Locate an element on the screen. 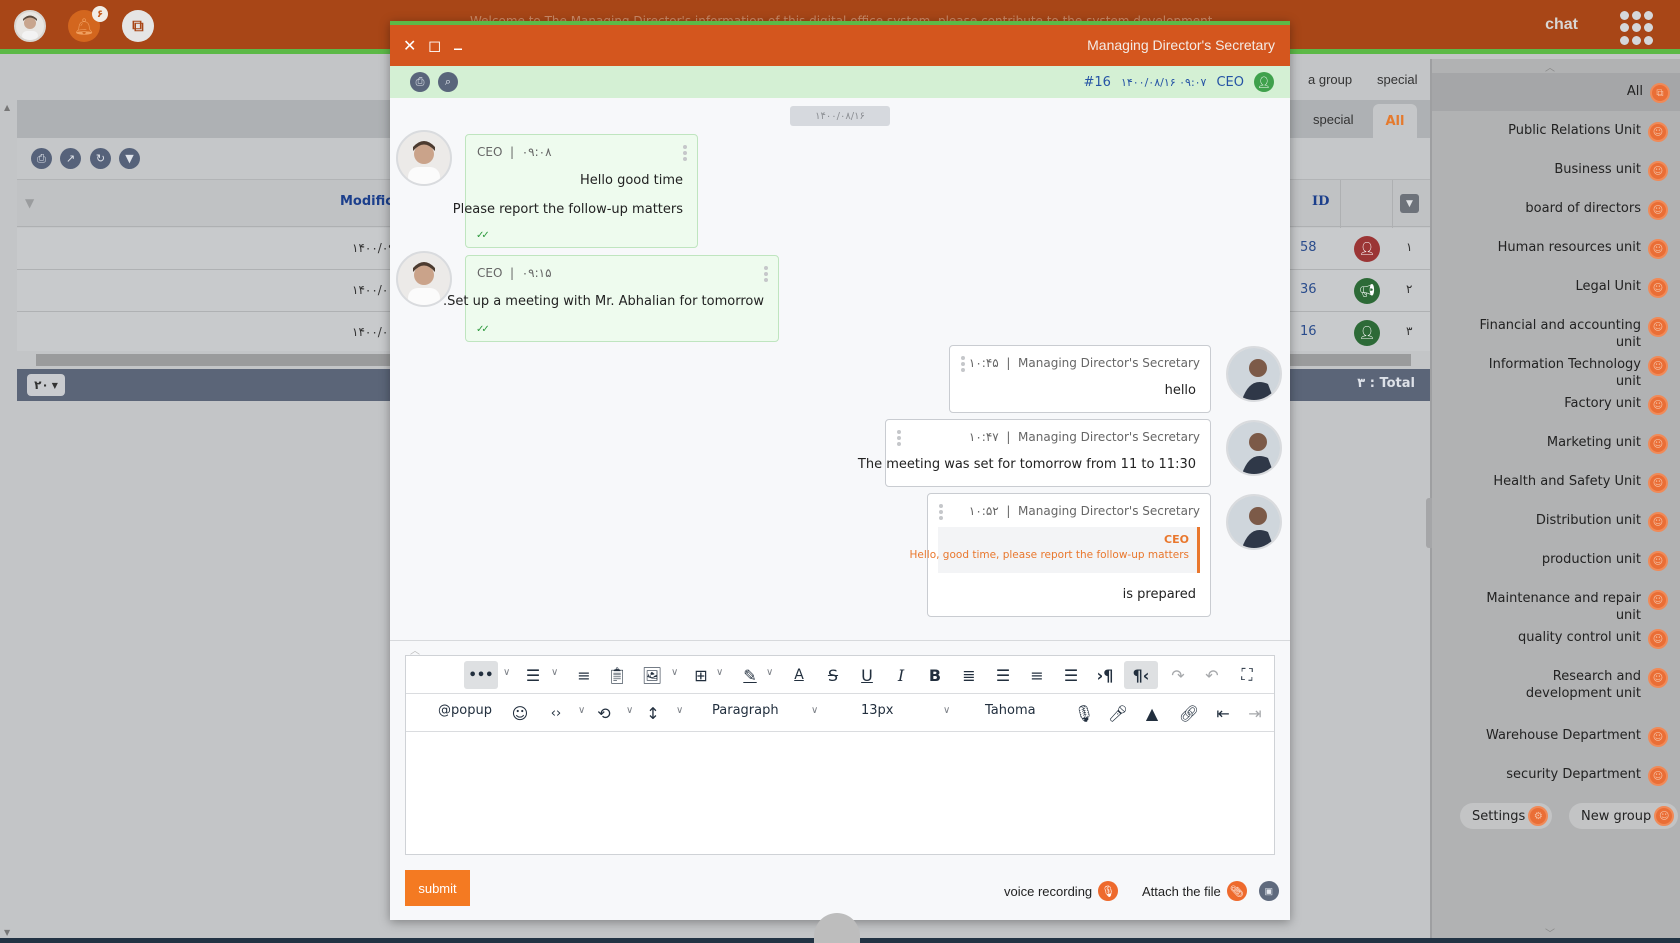 Image resolution: width=1680 pixels, height=943 pixels. image-icon: 🖼︎ is located at coordinates (652, 675).